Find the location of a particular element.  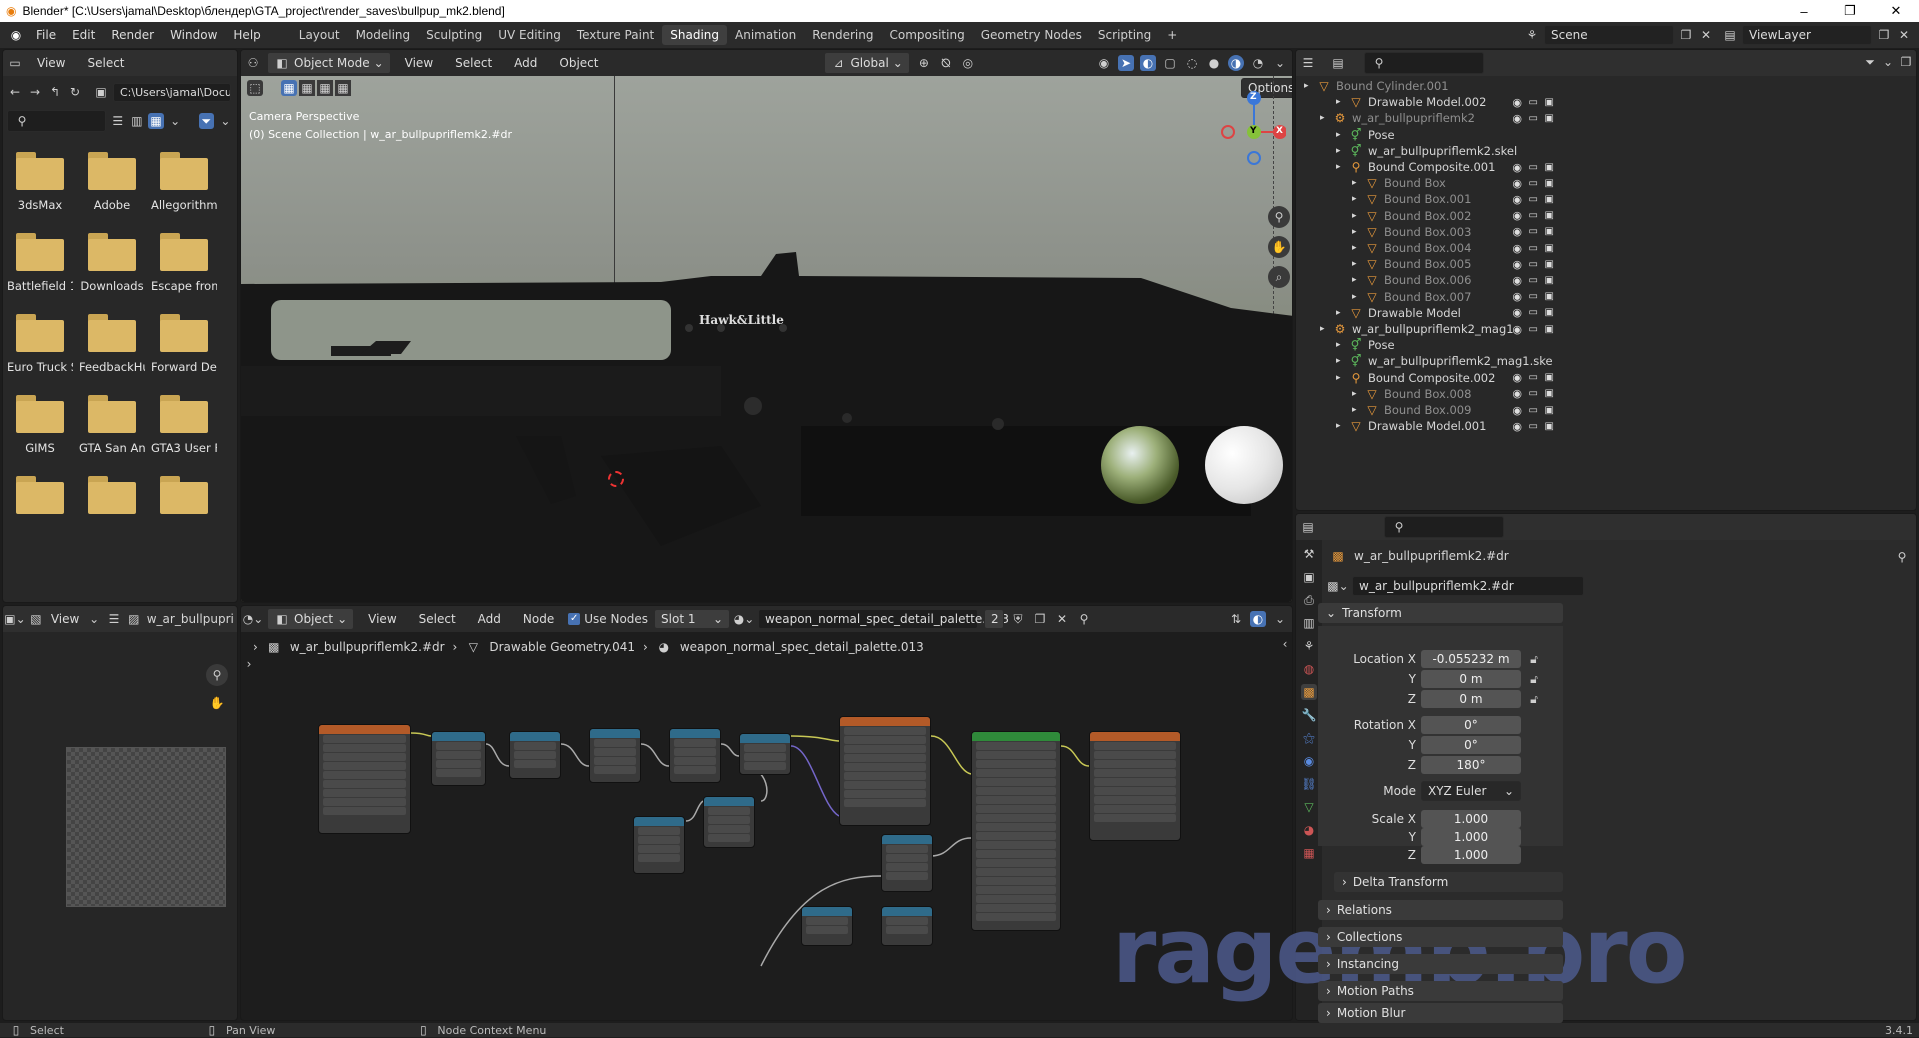

tab-compositing: Compositing is located at coordinates (926, 35).